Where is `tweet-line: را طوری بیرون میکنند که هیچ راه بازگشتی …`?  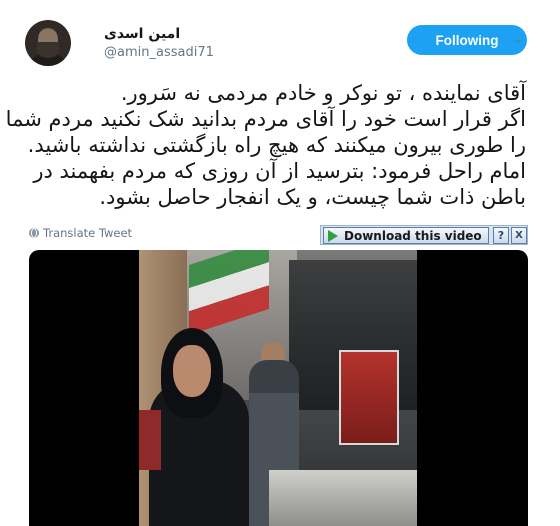 tweet-line: را طوری بیرون میکنند که هیچ راه بازگشتی … is located at coordinates (276, 145).